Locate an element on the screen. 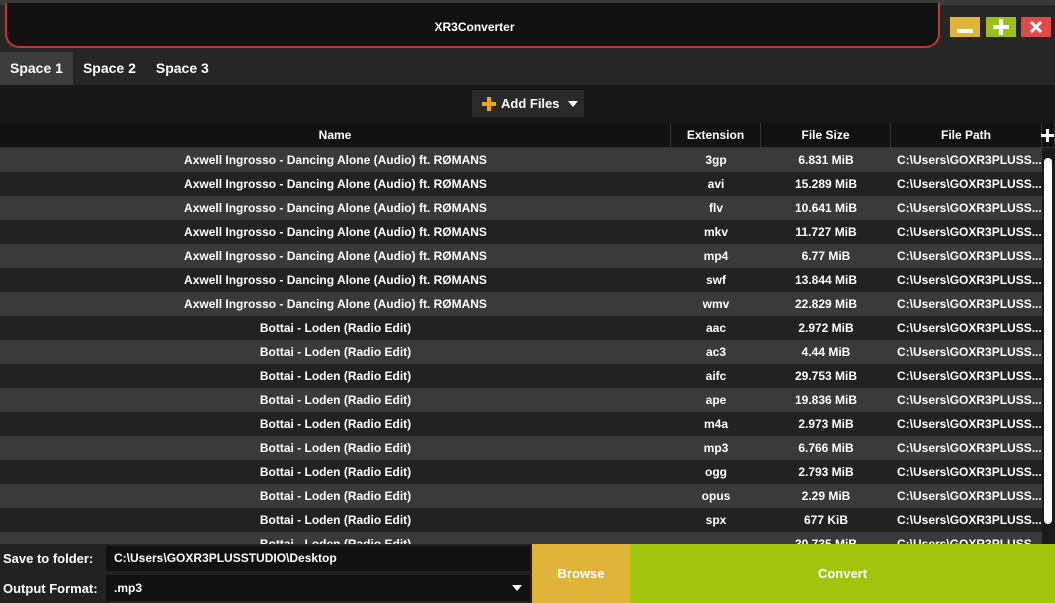  save-folder-label: Save to folder: is located at coordinates (48, 558).